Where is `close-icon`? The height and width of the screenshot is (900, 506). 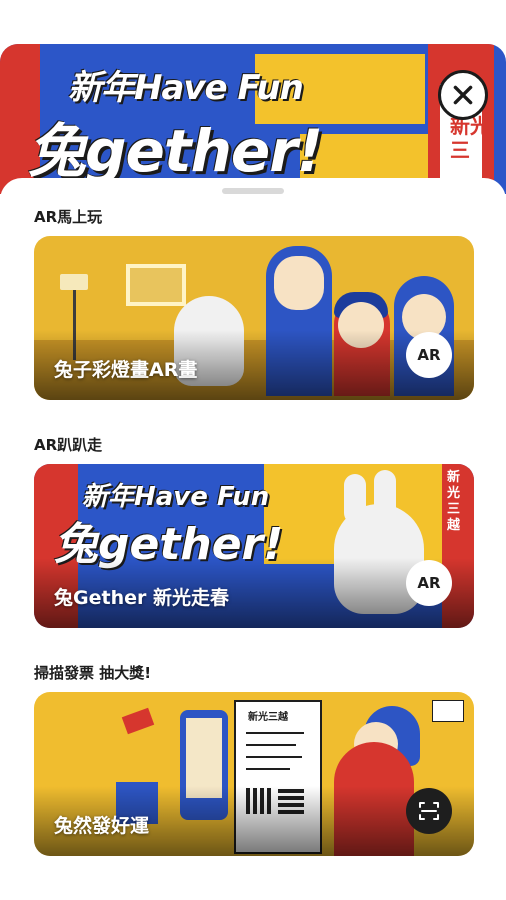
close-icon is located at coordinates (463, 95).